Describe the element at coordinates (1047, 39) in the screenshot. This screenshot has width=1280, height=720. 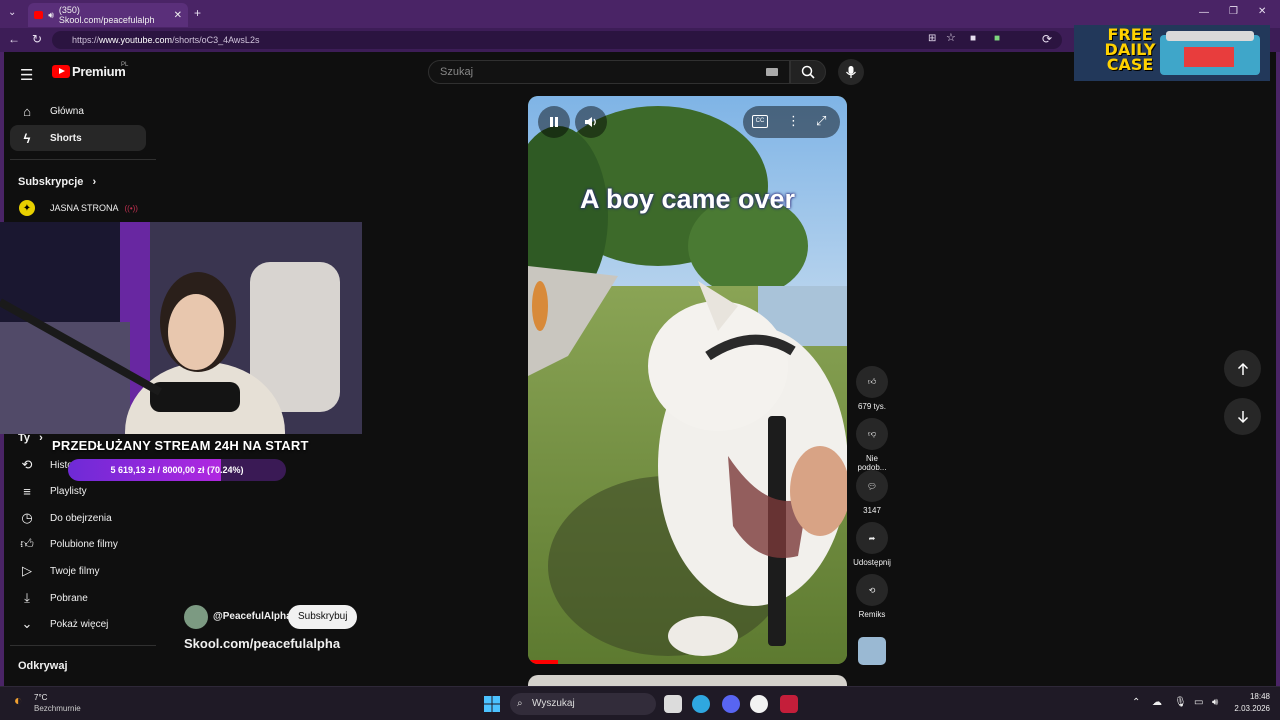
I see `extensions-puzzle-icon: ⟳` at that location.